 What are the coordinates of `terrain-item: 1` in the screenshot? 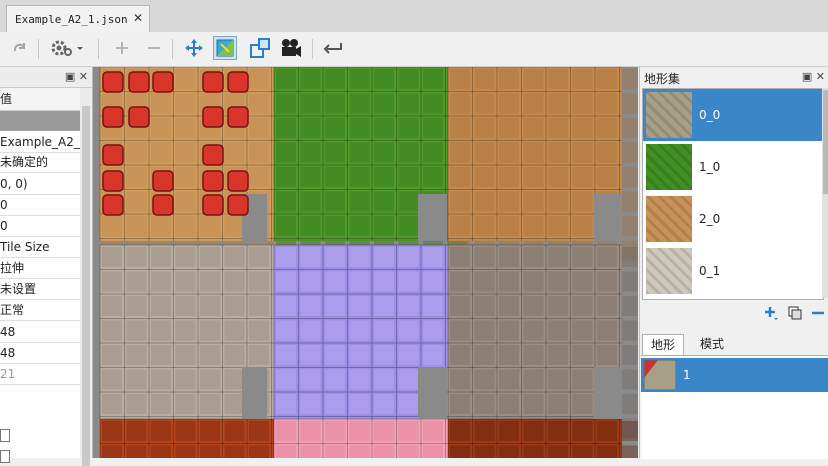 It's located at (734, 375).